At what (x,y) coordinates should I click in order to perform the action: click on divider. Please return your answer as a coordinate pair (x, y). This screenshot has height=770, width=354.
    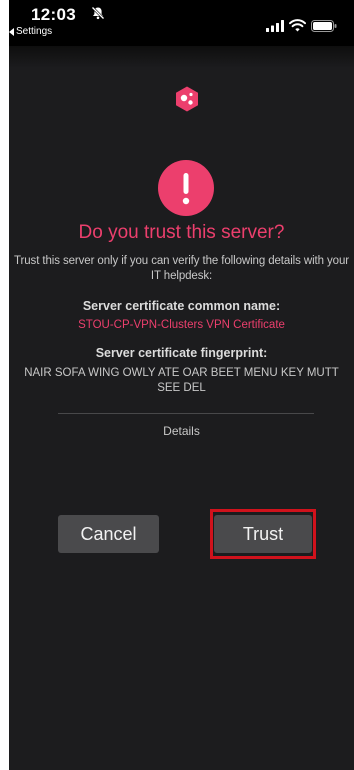
    Looking at the image, I should click on (186, 413).